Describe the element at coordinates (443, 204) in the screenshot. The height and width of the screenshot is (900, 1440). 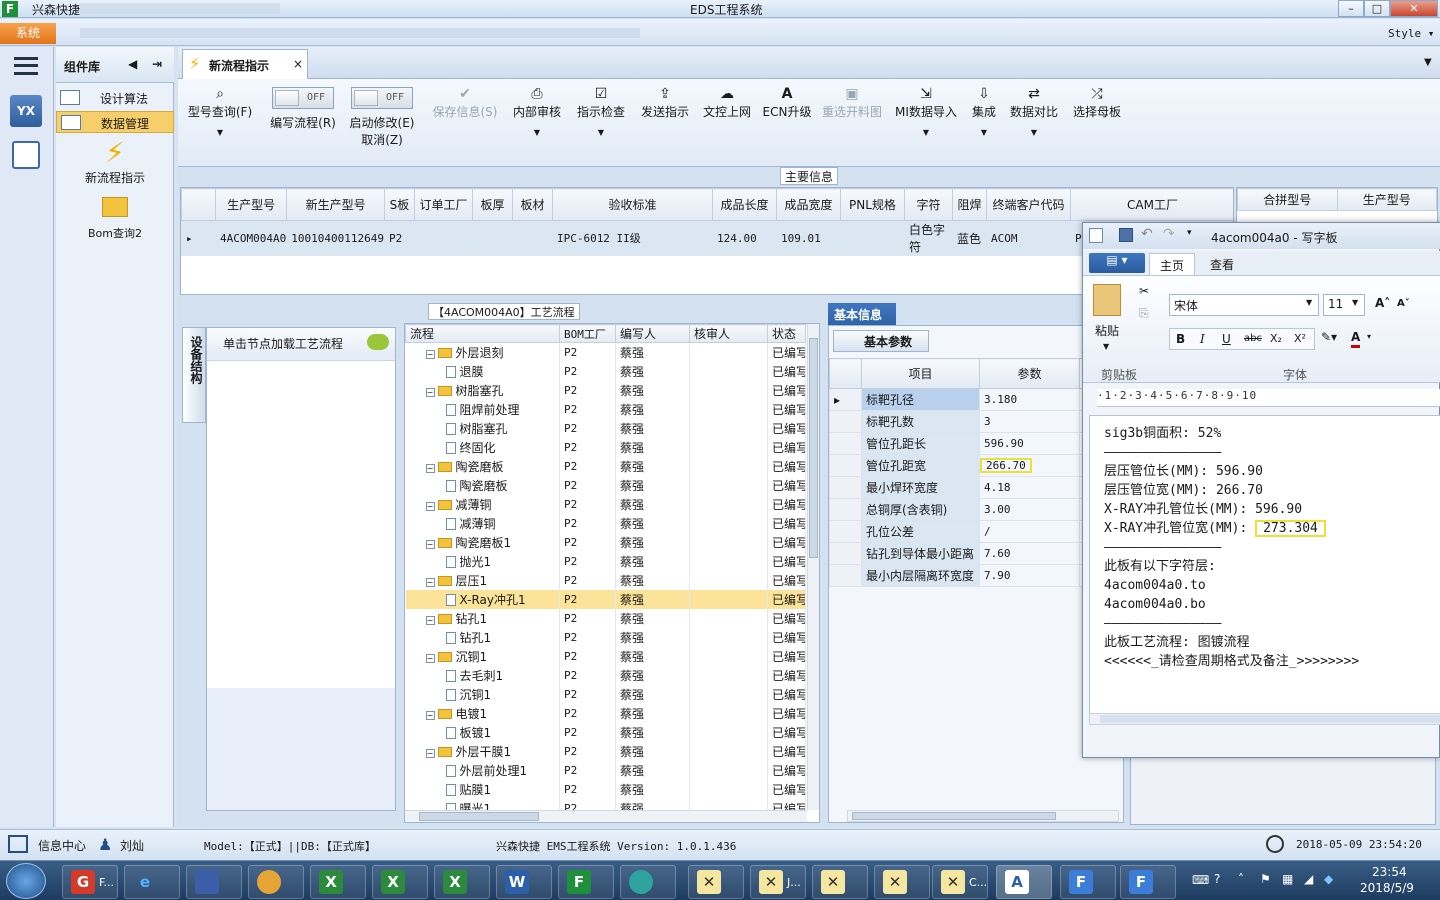
I see `col-header: 订单工厂` at that location.